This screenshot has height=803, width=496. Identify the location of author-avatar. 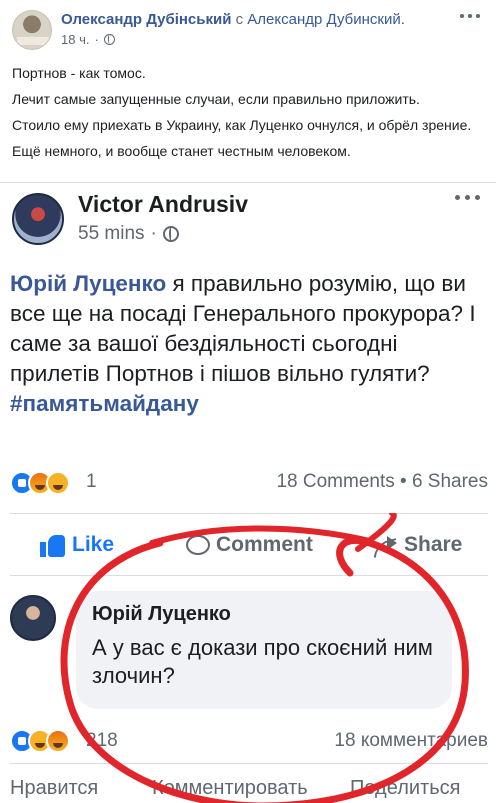
(32, 30).